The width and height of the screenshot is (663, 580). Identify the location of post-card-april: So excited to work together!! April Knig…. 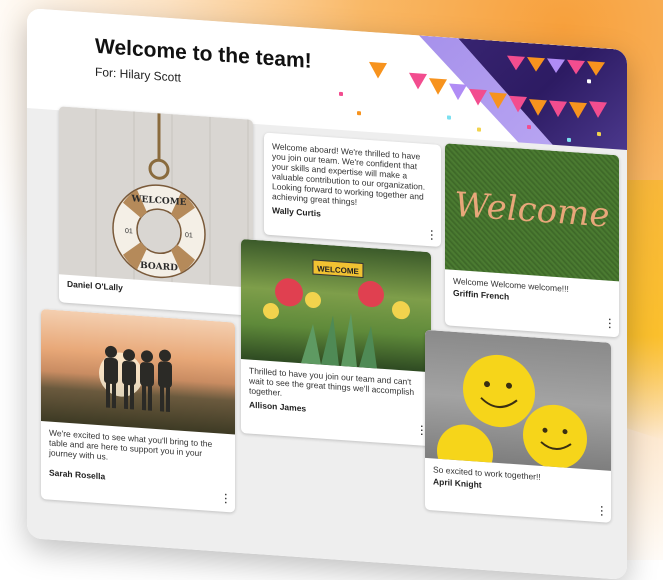
(518, 426).